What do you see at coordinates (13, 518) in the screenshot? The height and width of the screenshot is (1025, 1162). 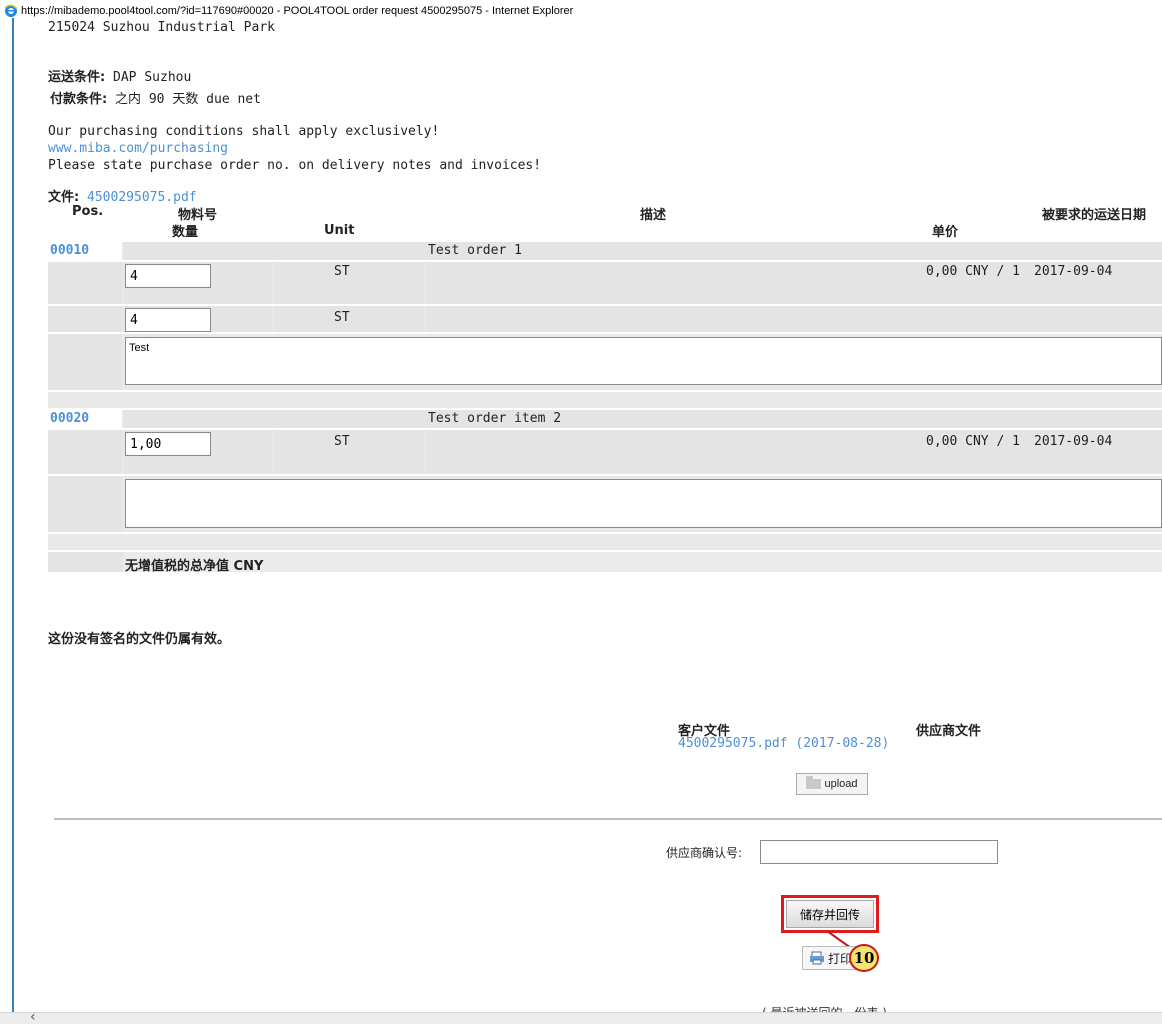 I see `window-left-border` at bounding box center [13, 518].